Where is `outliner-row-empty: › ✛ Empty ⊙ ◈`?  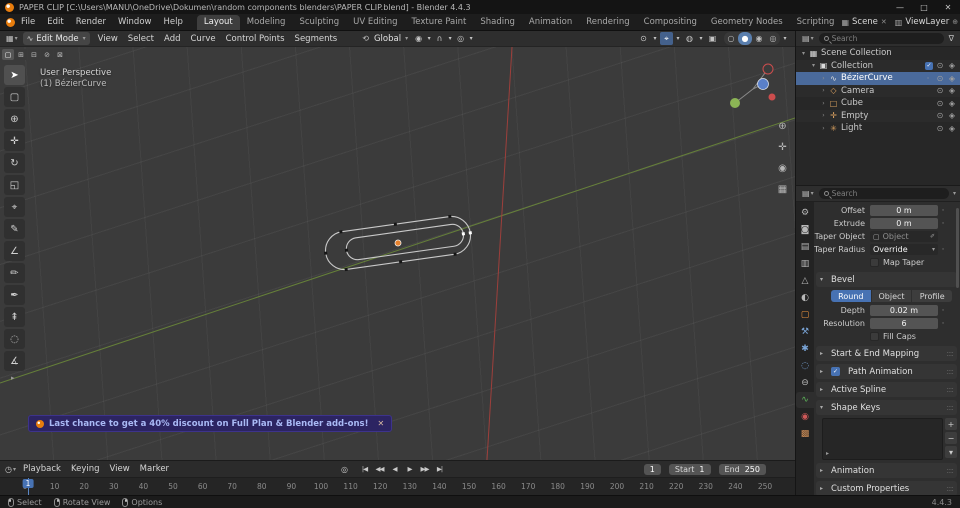
outliner-row-empty: › ✛ Empty ⊙ ◈ is located at coordinates (878, 115).